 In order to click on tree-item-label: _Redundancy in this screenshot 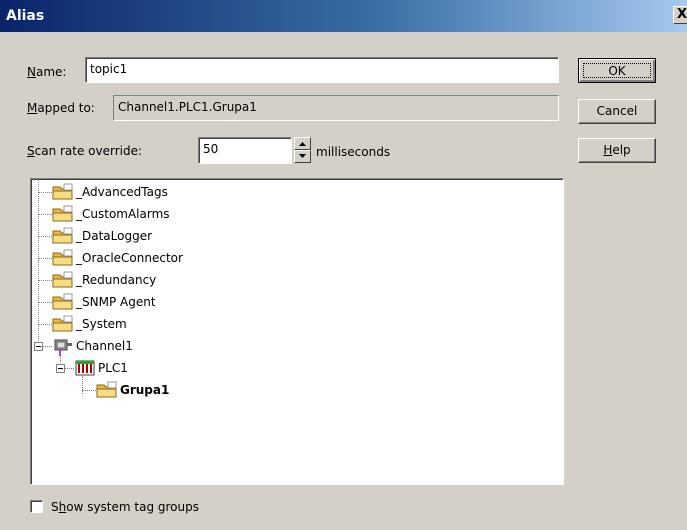, I will do `click(116, 280)`.